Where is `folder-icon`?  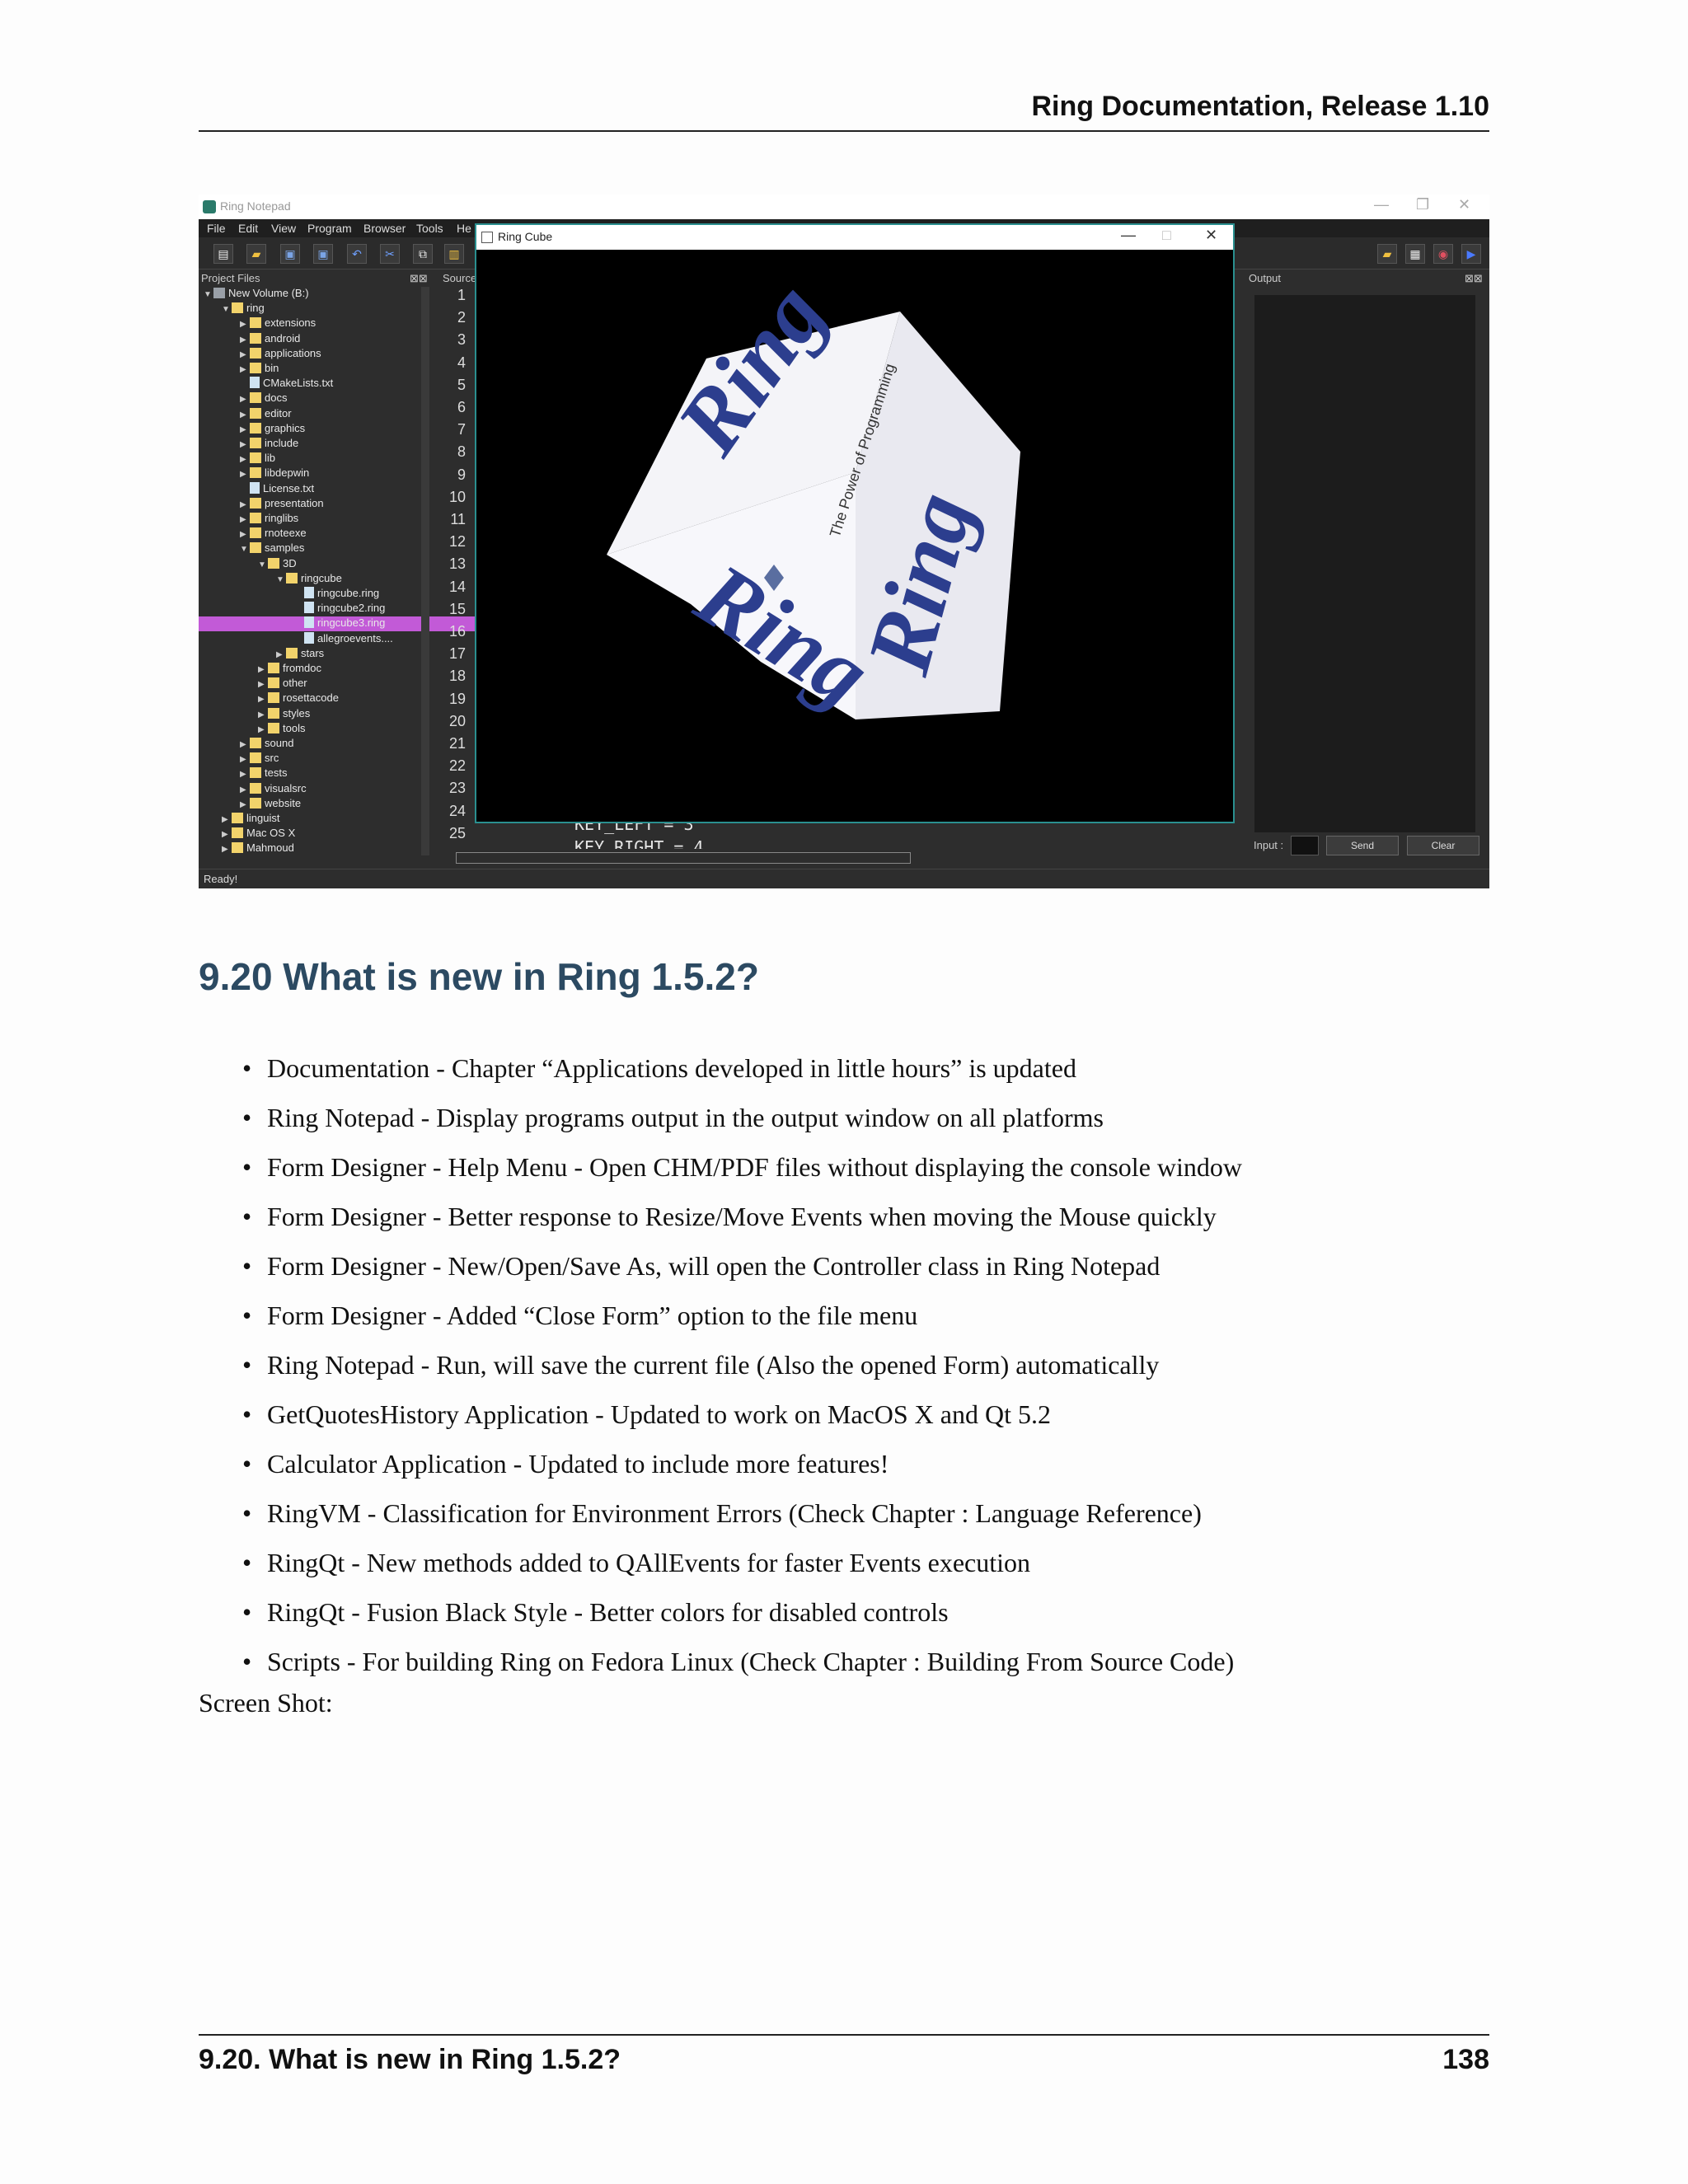
folder-icon is located at coordinates (237, 308).